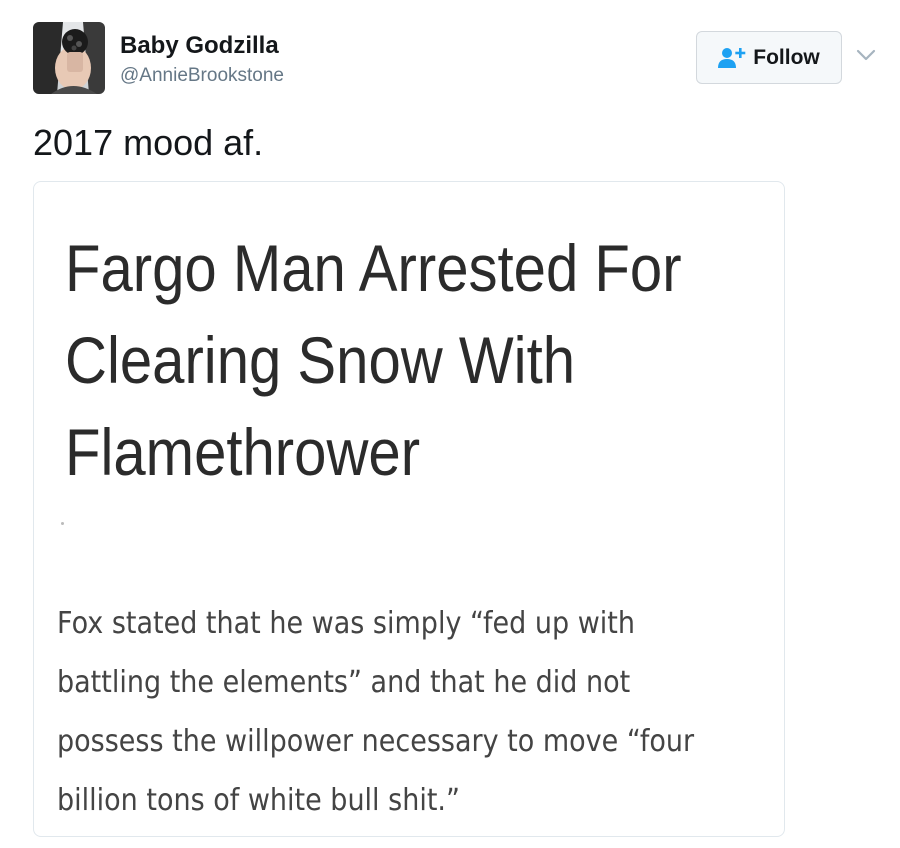 This screenshot has width=900, height=848. What do you see at coordinates (786, 57) in the screenshot?
I see `follow-label: Follow` at bounding box center [786, 57].